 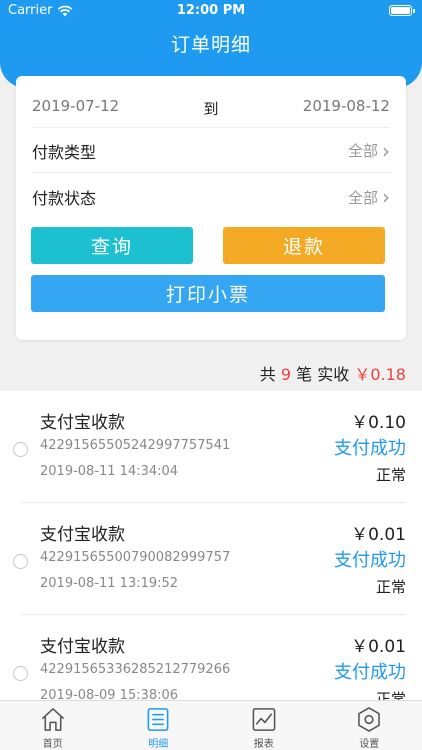 I want to click on tab-details: 明细, so click(x=159, y=725).